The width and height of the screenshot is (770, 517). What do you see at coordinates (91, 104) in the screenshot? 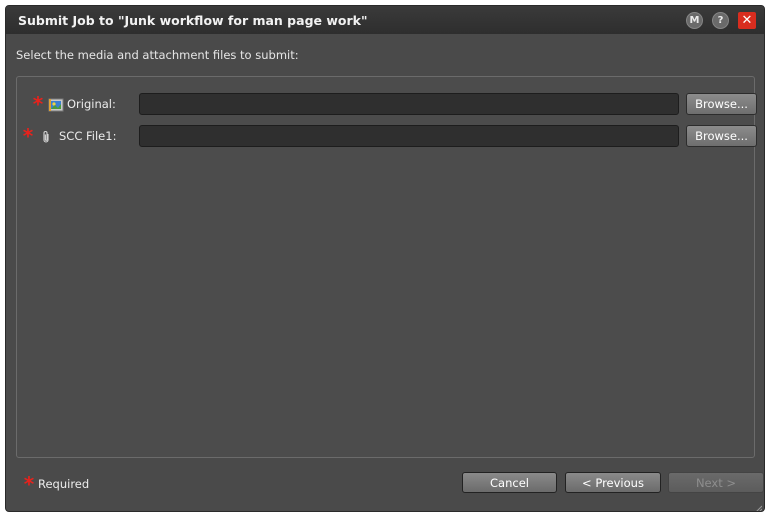
I see `field-label-original: Original:` at bounding box center [91, 104].